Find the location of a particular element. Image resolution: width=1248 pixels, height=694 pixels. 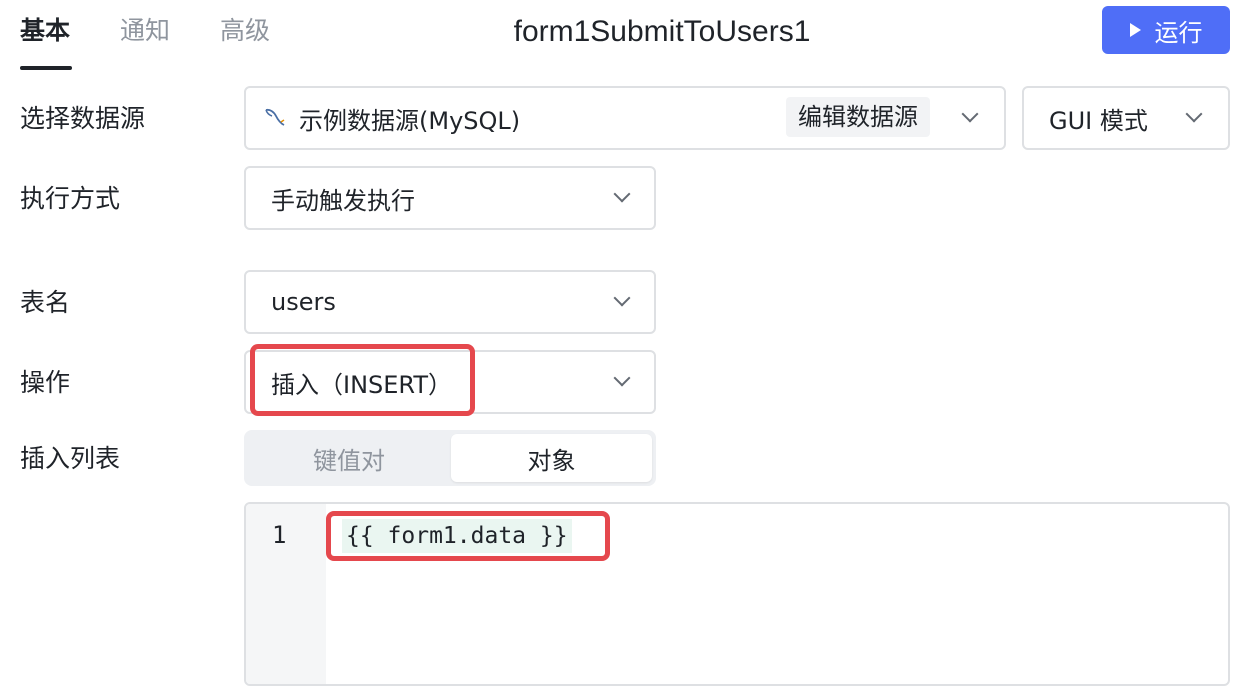

datasource-label: 选择数据源 is located at coordinates (83, 118).